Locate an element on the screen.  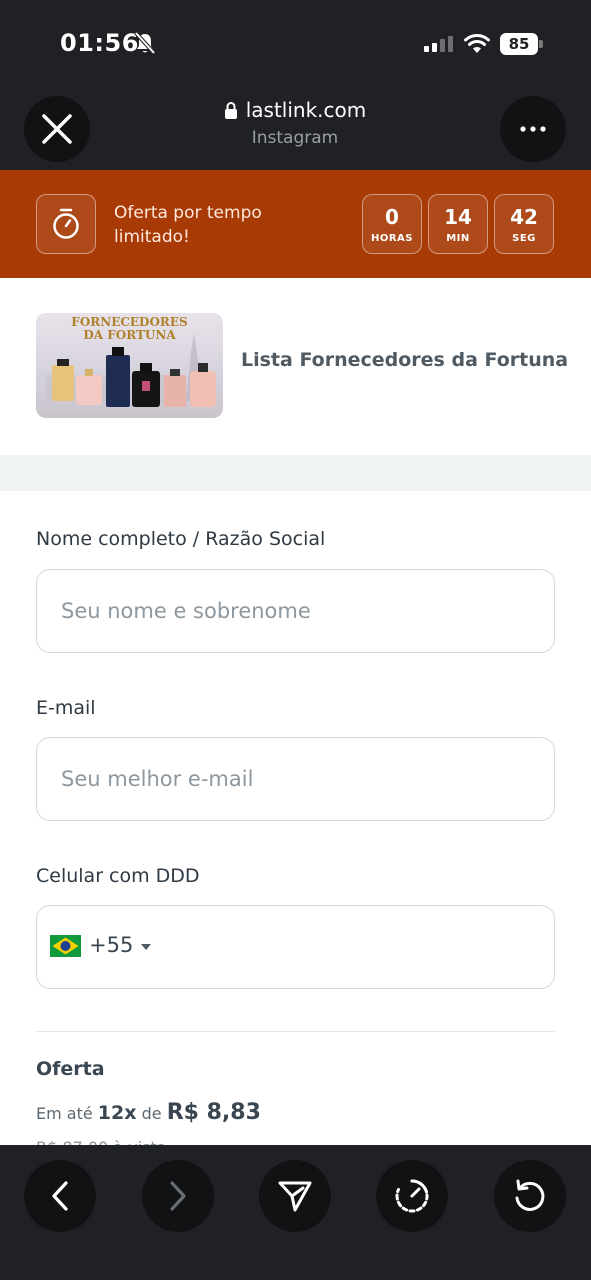
reload-icon is located at coordinates (530, 1195).